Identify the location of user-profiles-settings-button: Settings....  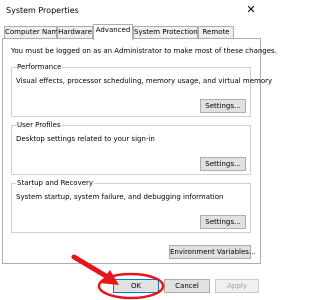
(223, 164).